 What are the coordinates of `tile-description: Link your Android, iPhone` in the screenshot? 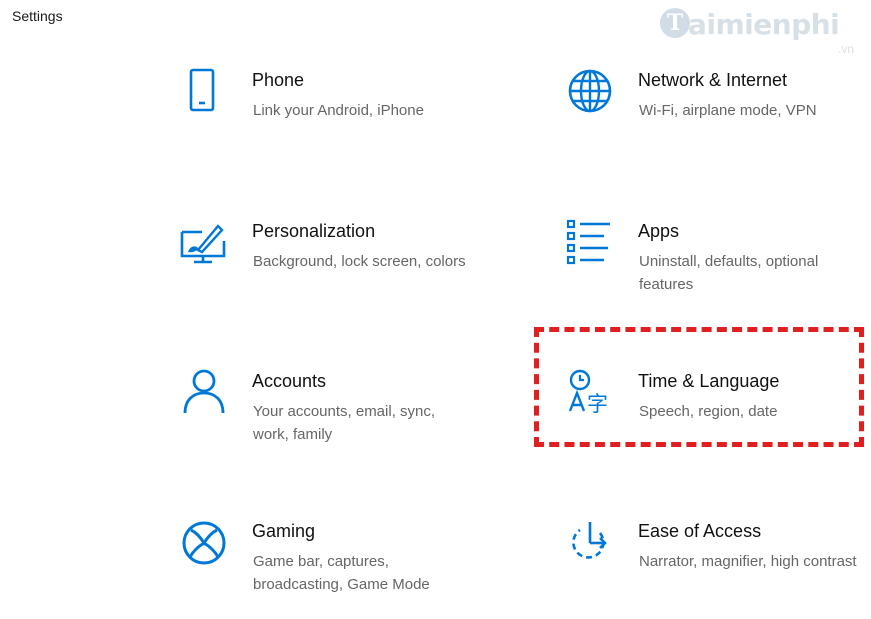 It's located at (338, 110).